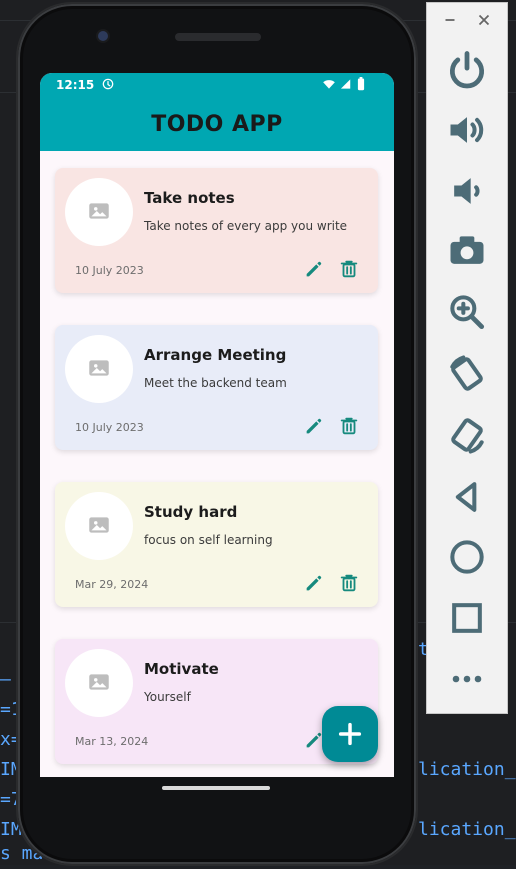 This screenshot has width=516, height=869. I want to click on volume-up-icon, so click(467, 130).